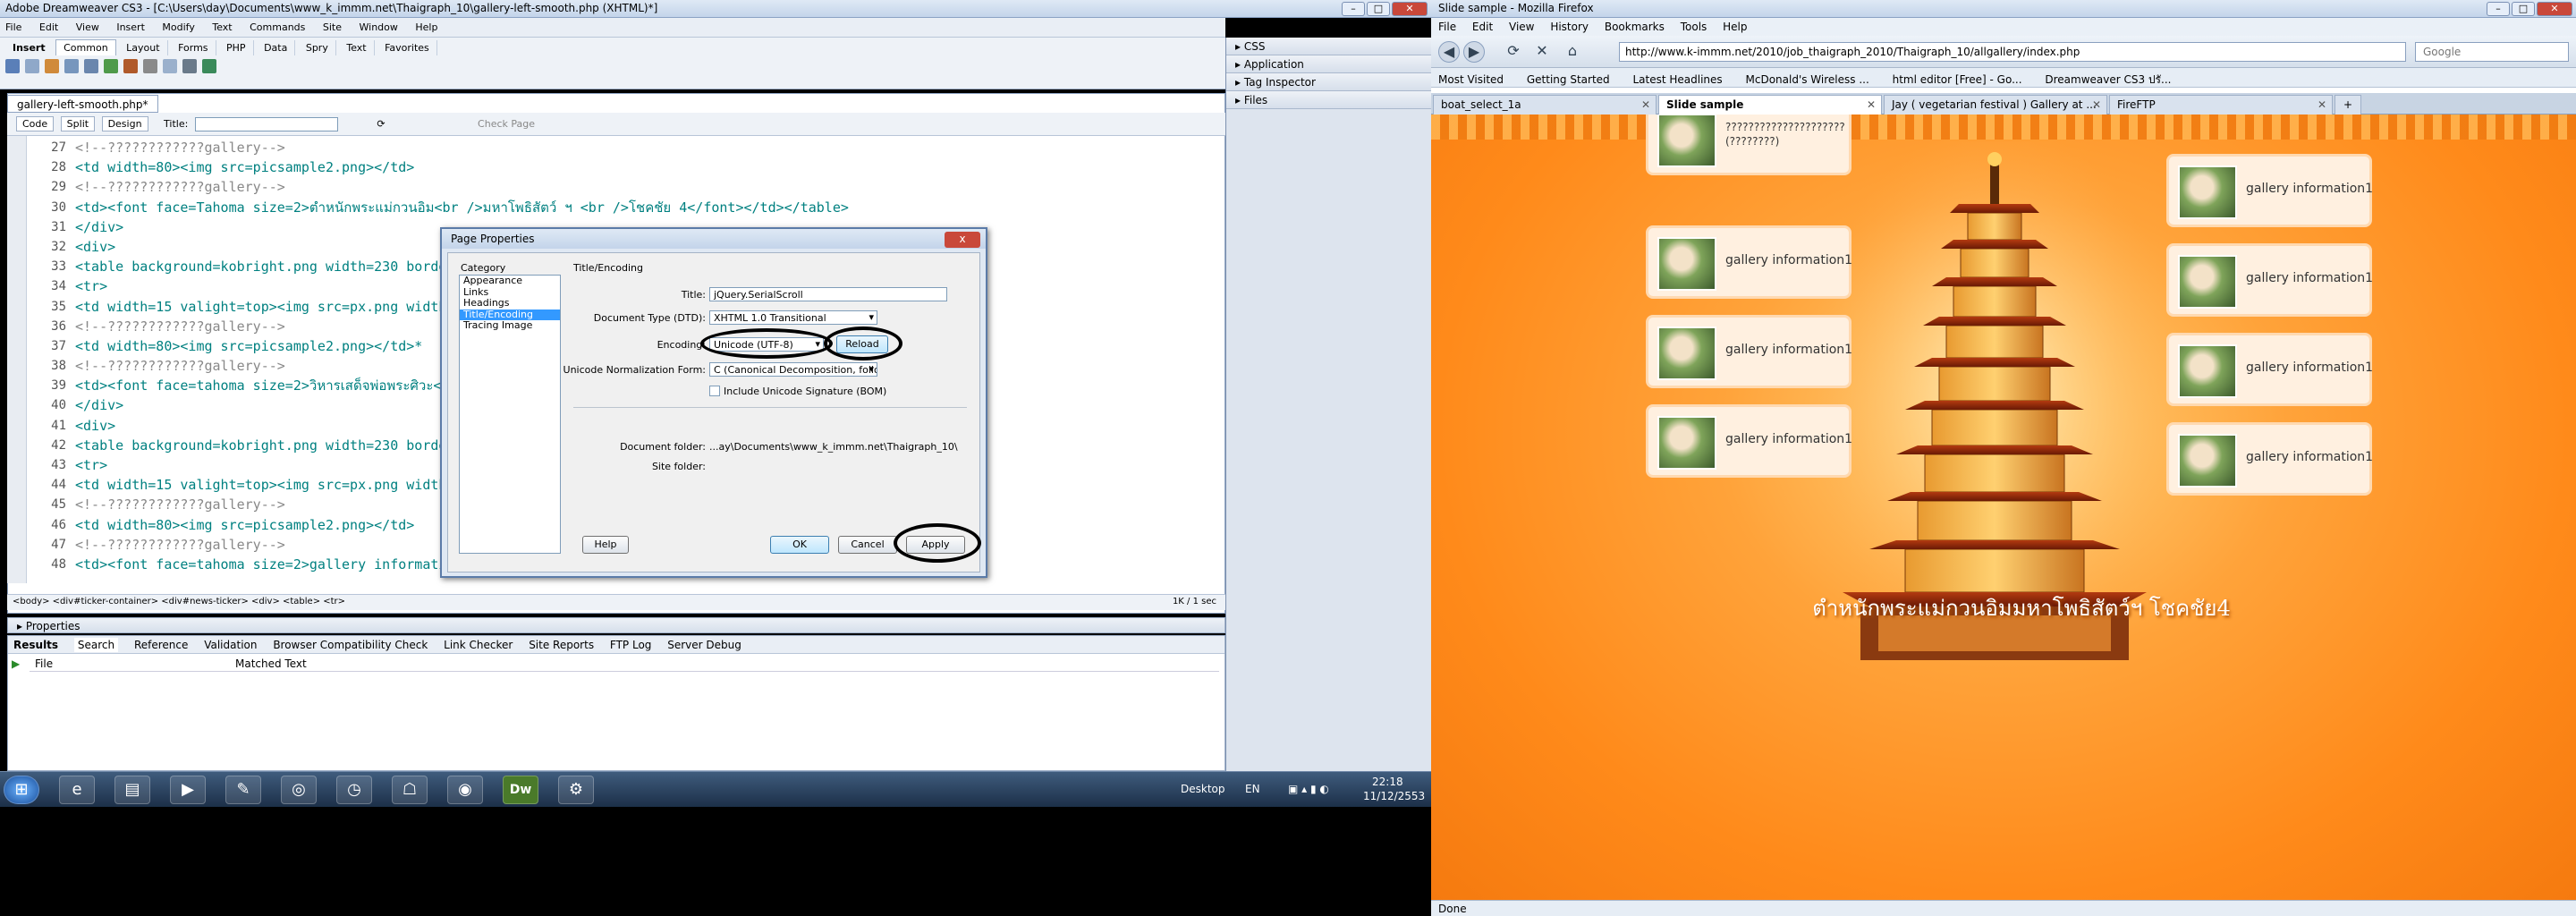 The width and height of the screenshot is (2576, 916). Describe the element at coordinates (236, 47) in the screenshot. I see `tab-php: PHP` at that location.